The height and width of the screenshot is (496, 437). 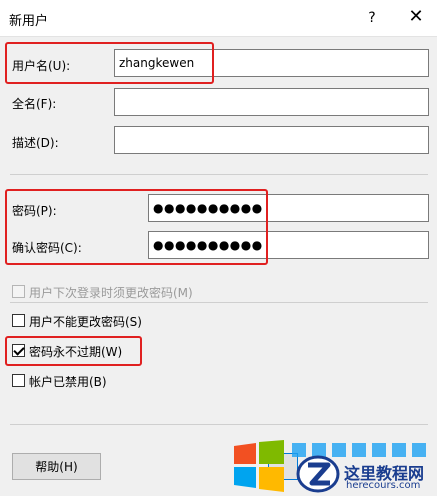 What do you see at coordinates (29, 21) in the screenshot?
I see `window-title: 新用户` at bounding box center [29, 21].